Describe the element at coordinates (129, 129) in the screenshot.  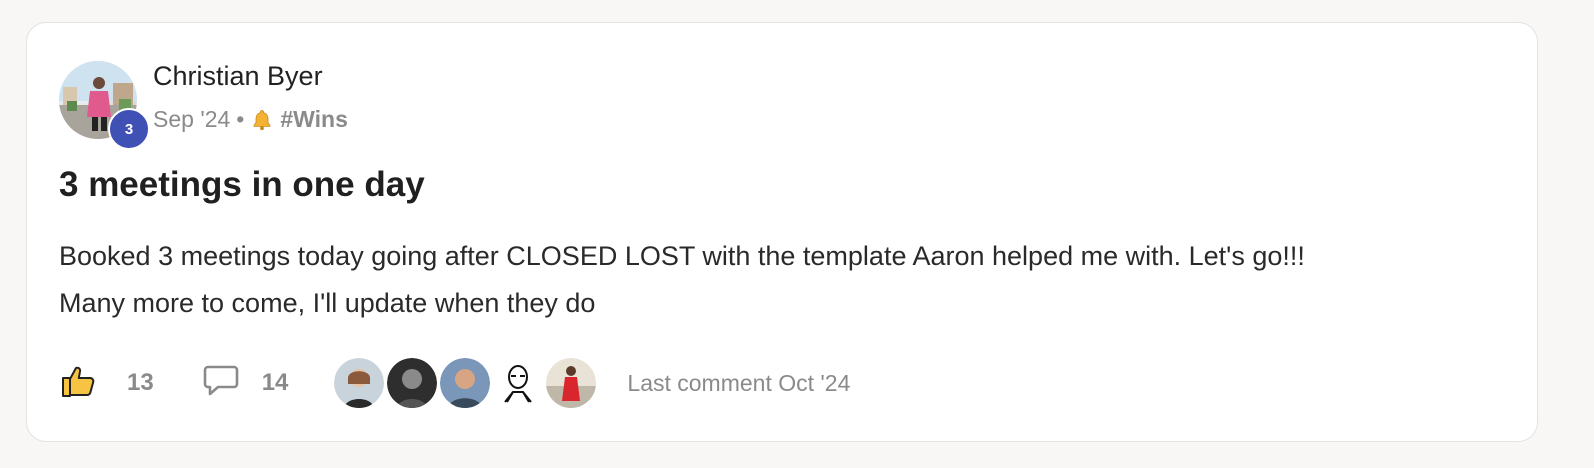
I see `level-badge: 3` at that location.